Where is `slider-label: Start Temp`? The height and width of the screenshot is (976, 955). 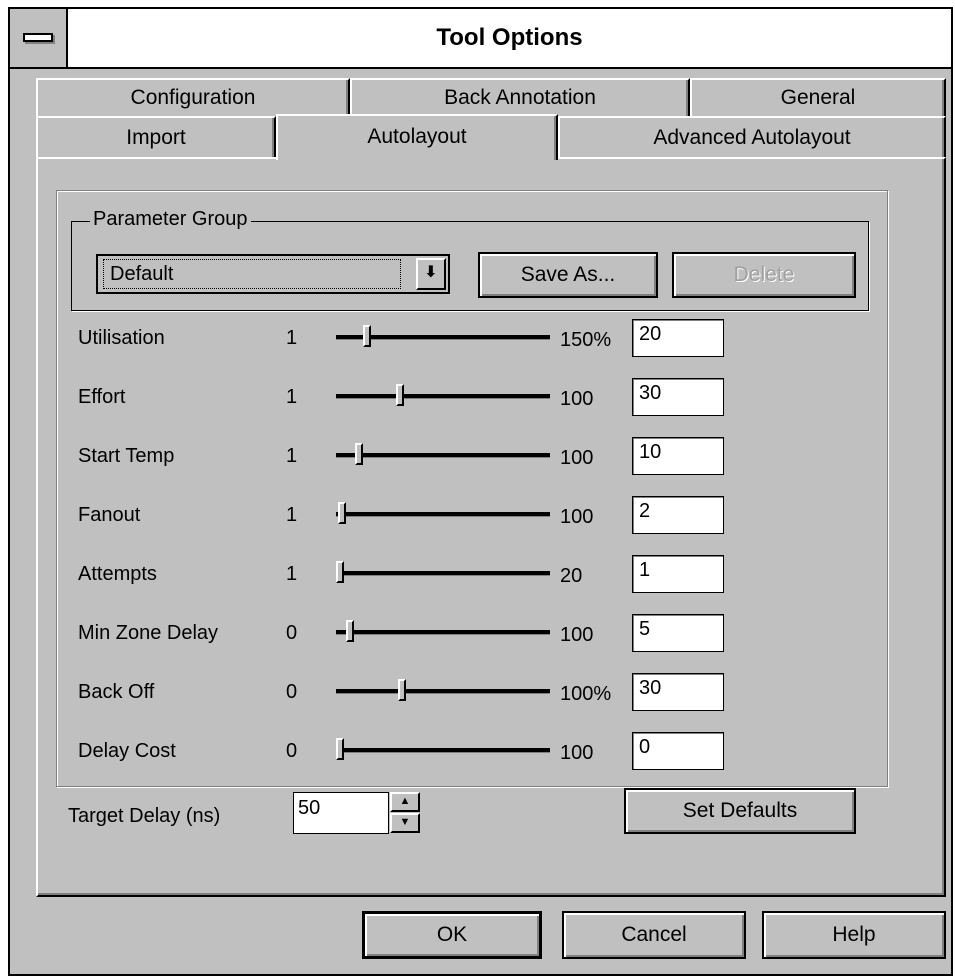
slider-label: Start Temp is located at coordinates (126, 456).